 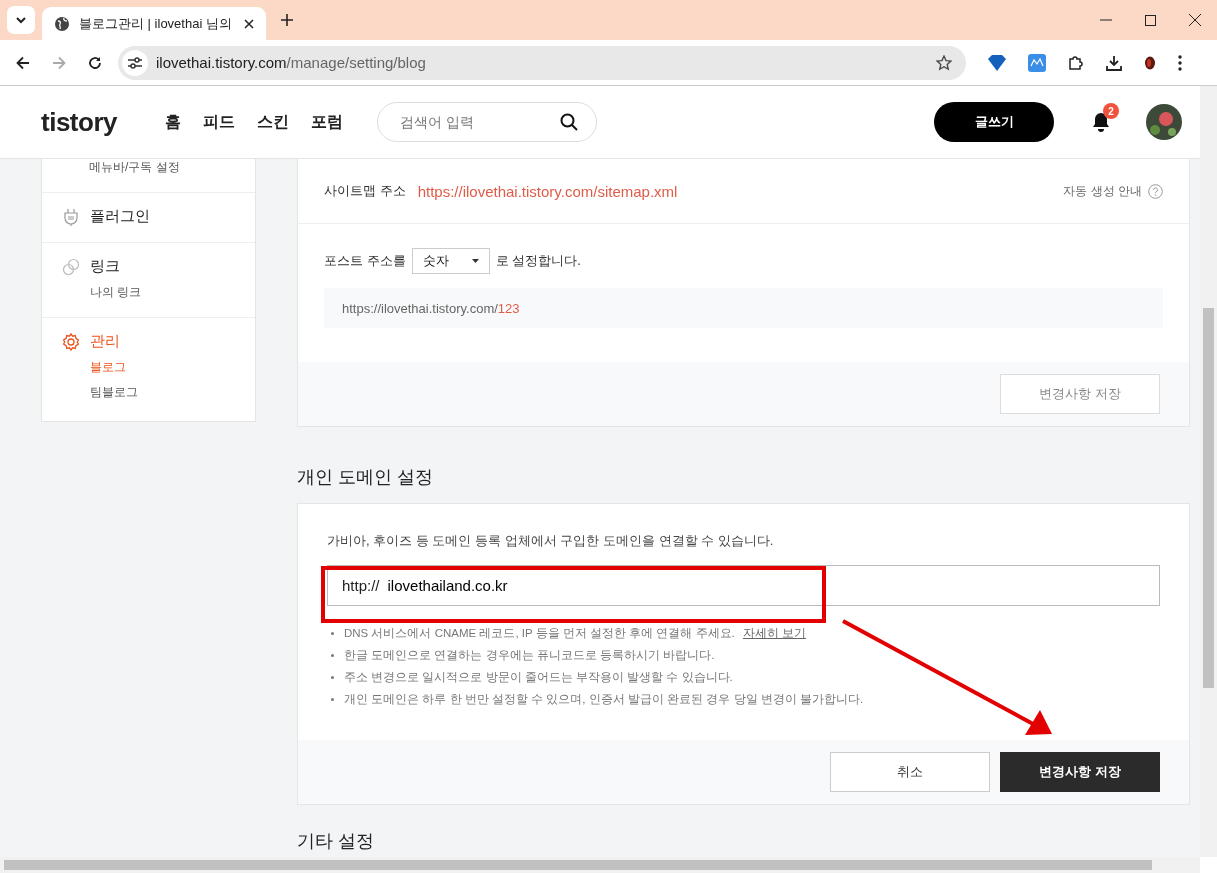 What do you see at coordinates (172, 367) in the screenshot?
I see `sidebar-subitem: 블로그` at bounding box center [172, 367].